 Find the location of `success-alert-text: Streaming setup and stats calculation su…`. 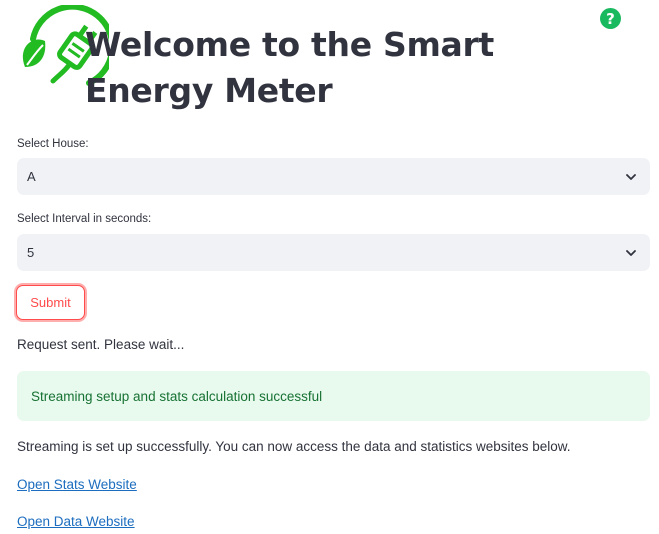

success-alert-text: Streaming setup and stats calculation su… is located at coordinates (177, 396).